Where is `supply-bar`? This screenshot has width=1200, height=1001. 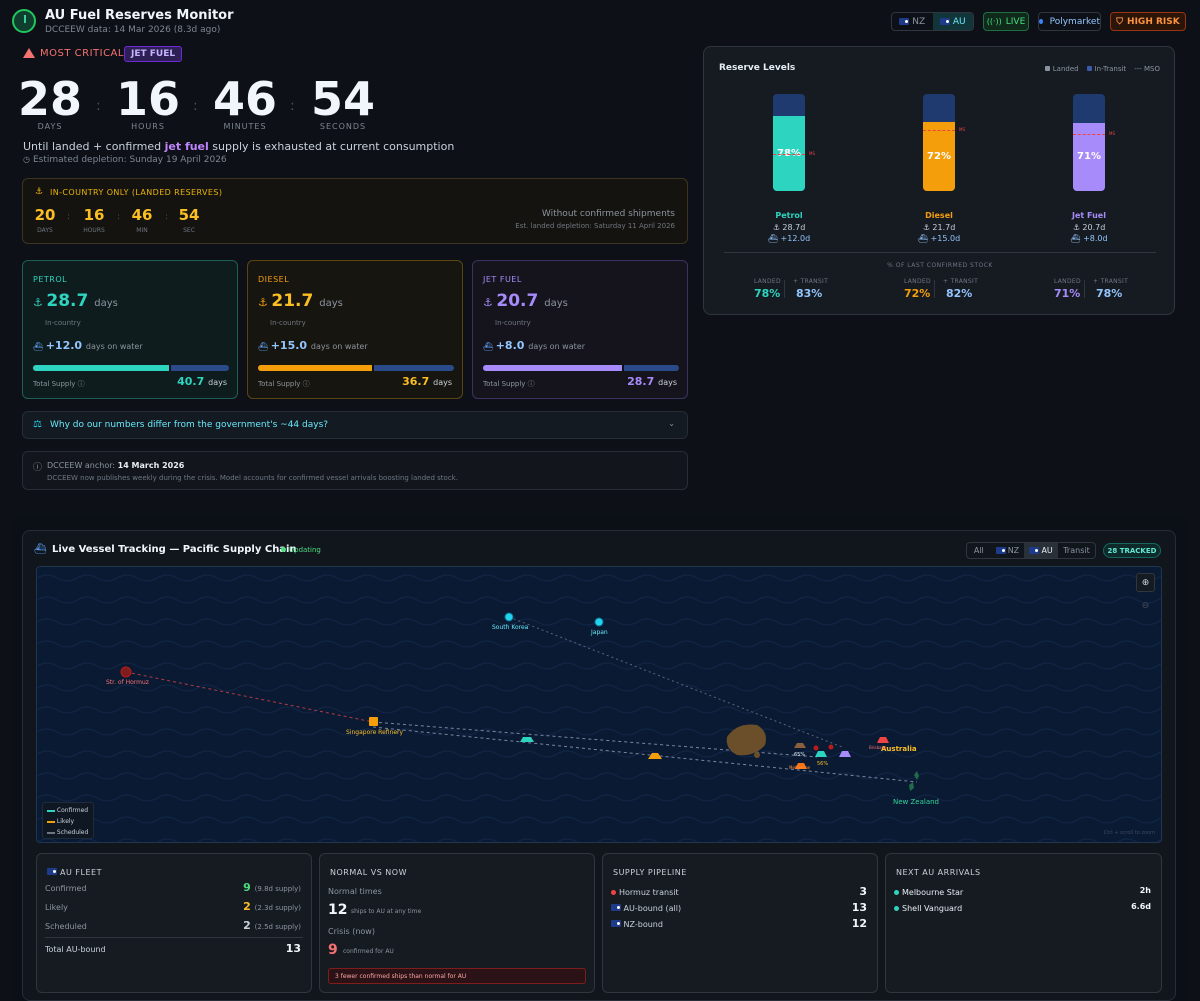
supply-bar is located at coordinates (131, 368).